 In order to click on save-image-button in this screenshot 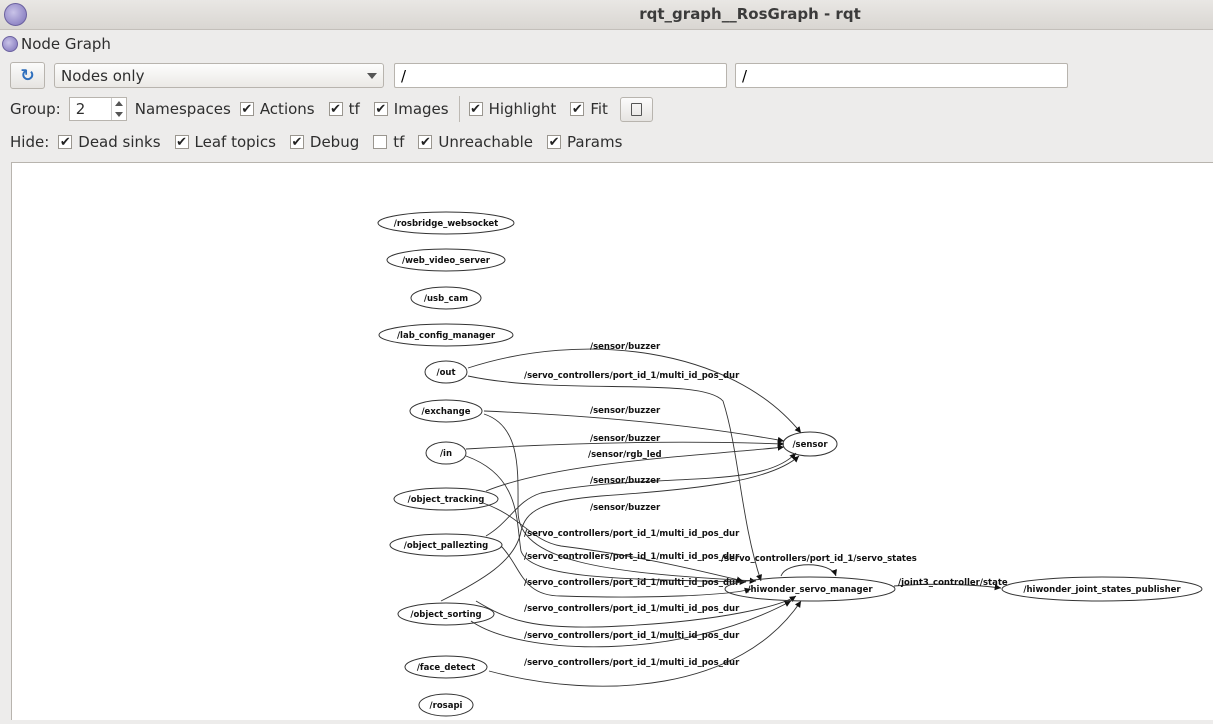, I will do `click(636, 109)`.